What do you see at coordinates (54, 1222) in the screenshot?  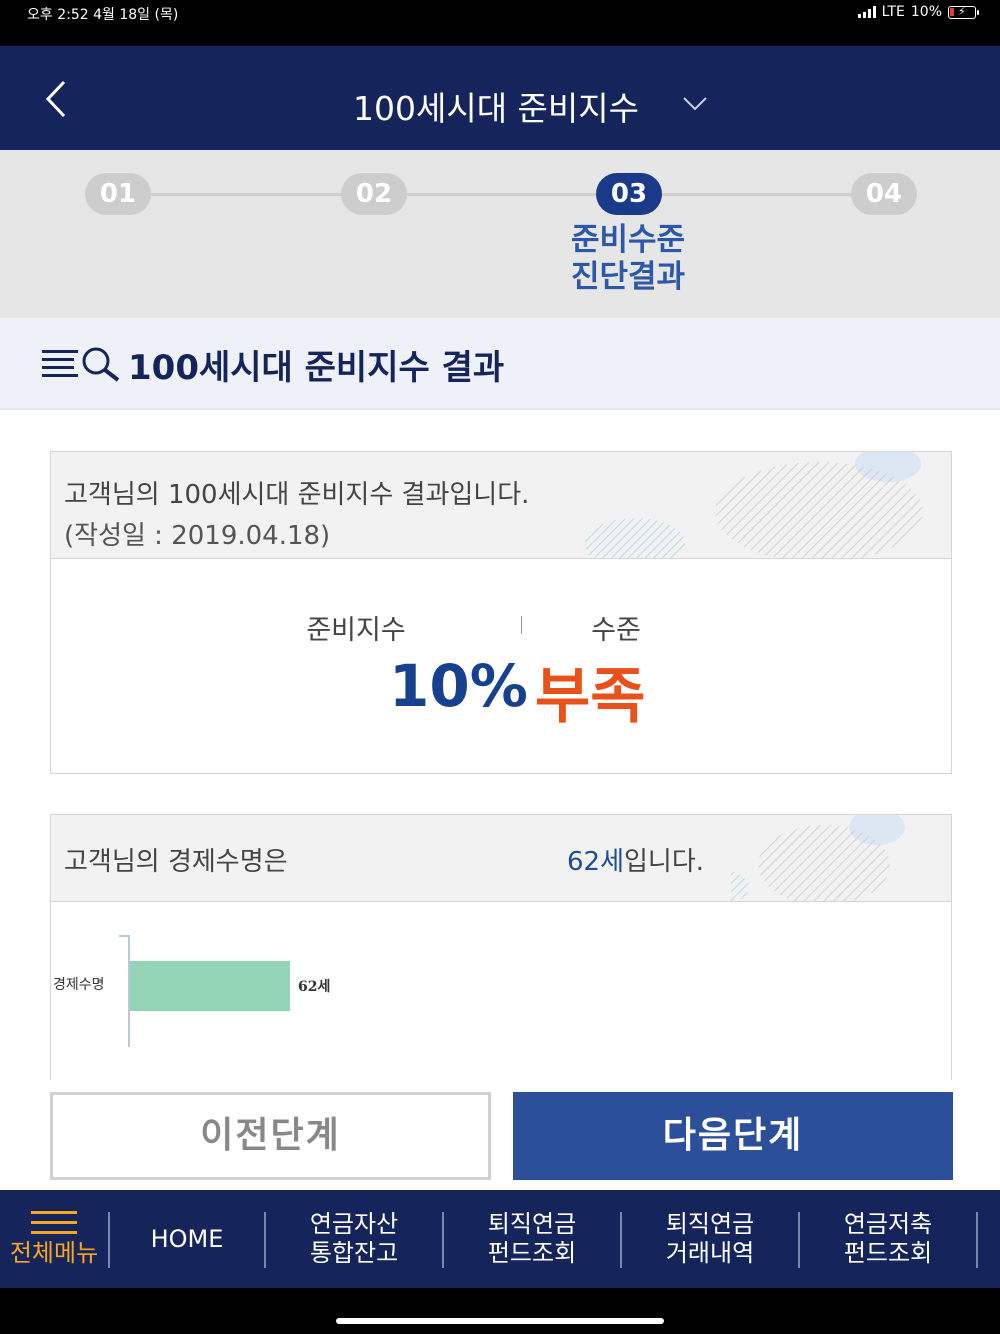 I see `menu-icon` at bounding box center [54, 1222].